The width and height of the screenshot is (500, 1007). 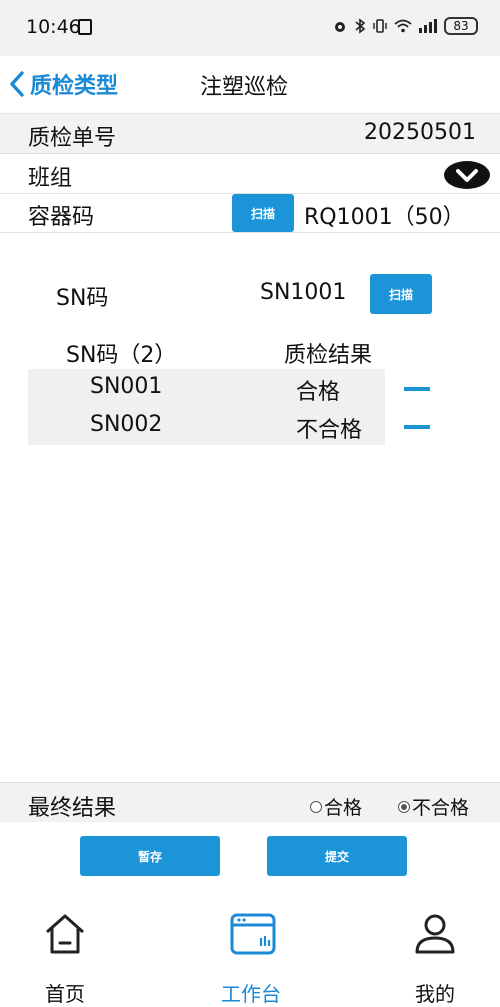 I want to click on team-row: 班组, so click(x=250, y=173).